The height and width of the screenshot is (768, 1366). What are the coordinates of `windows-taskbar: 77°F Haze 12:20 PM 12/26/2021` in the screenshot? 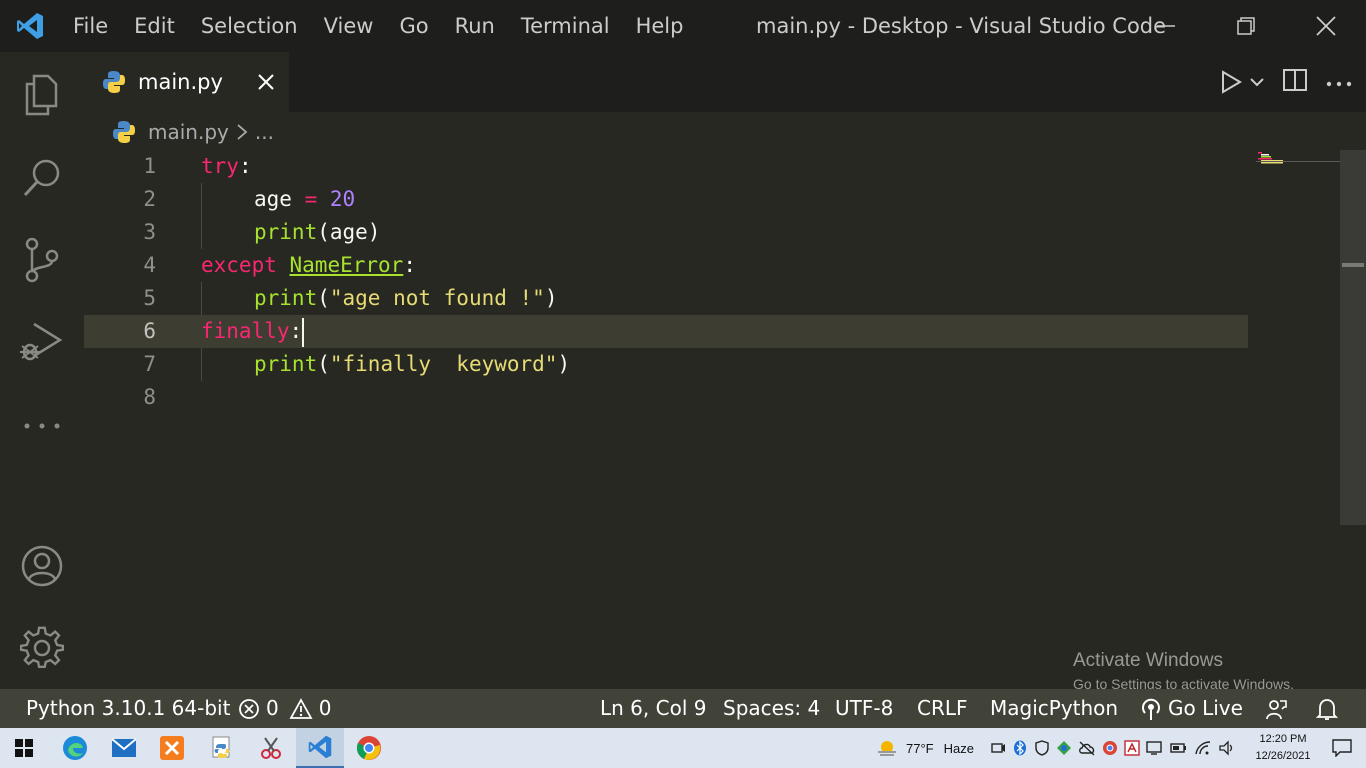 It's located at (683, 748).